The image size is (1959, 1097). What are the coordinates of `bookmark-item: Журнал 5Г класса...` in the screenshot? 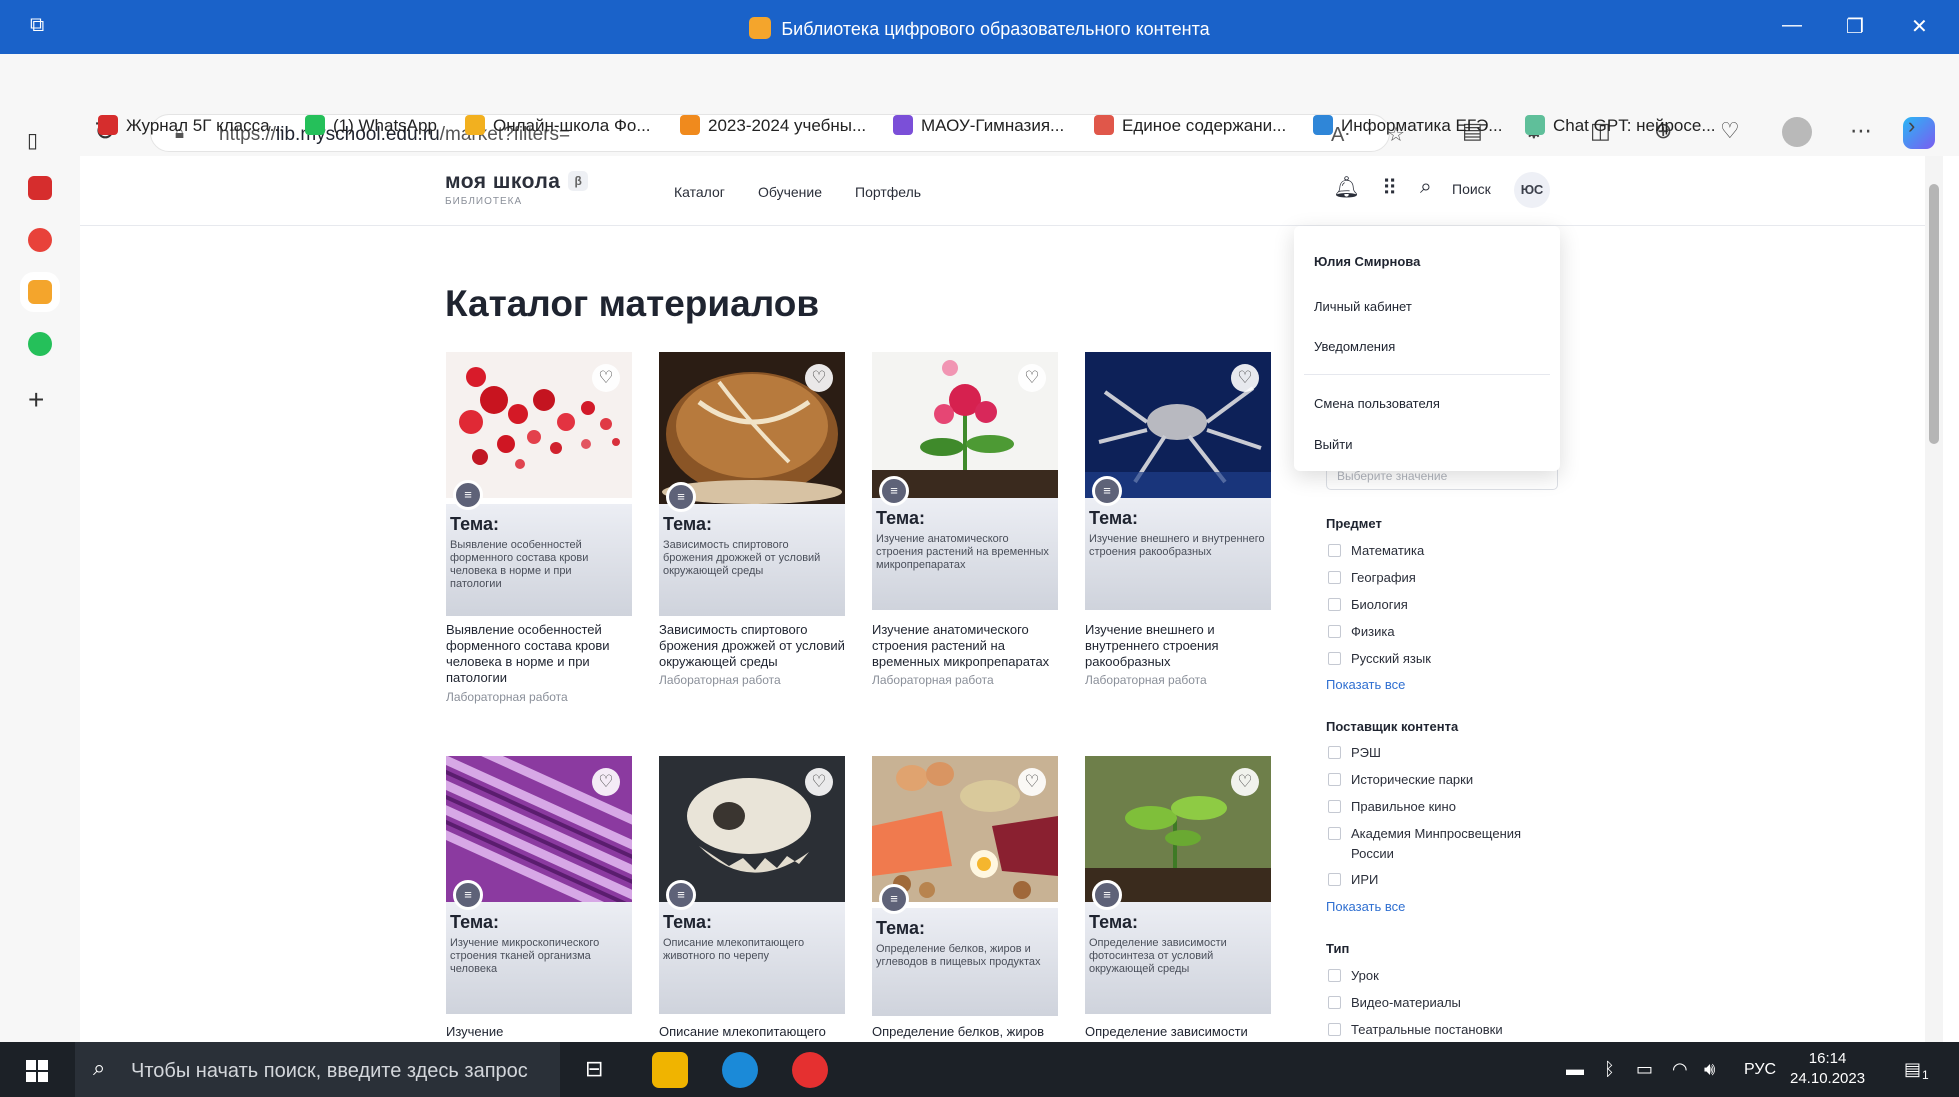 It's located at (191, 125).